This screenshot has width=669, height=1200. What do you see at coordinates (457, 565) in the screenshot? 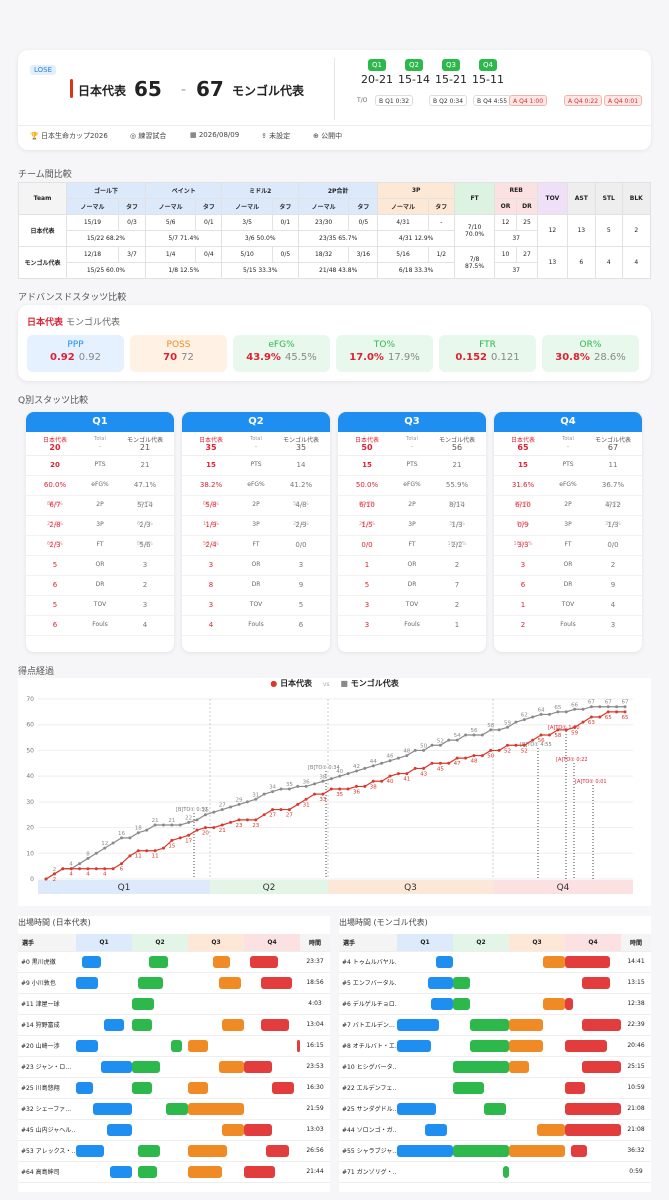
I see `away-stat: 2` at bounding box center [457, 565].